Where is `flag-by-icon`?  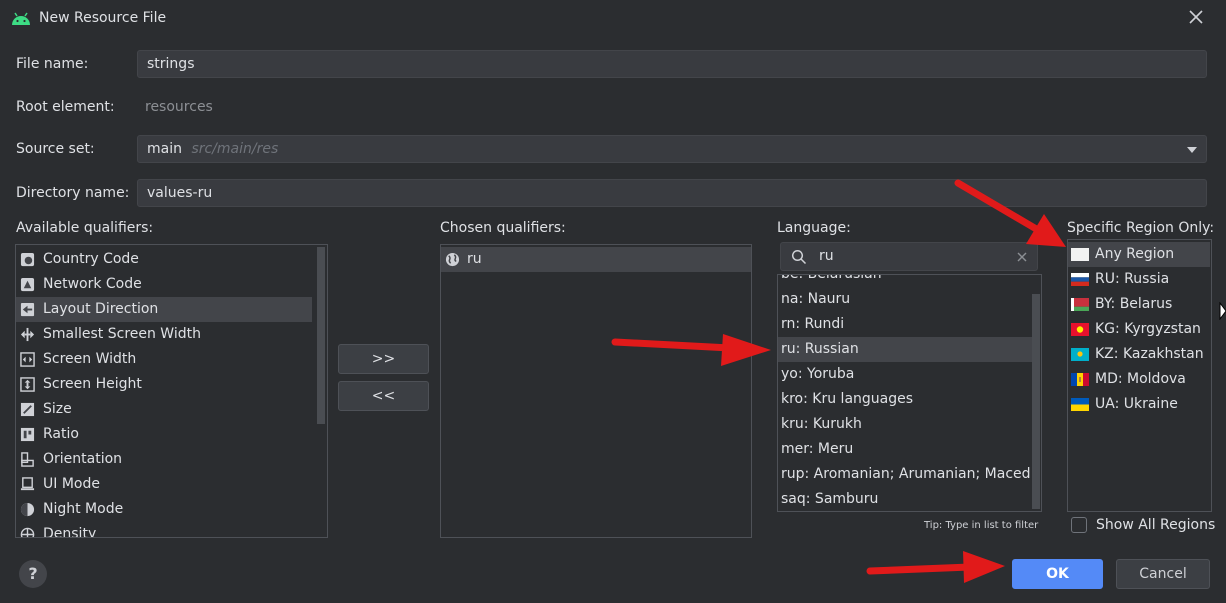 flag-by-icon is located at coordinates (1080, 304).